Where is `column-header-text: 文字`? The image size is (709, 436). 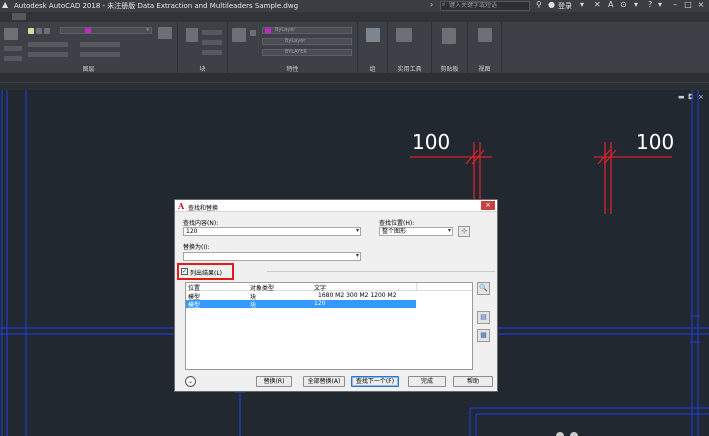 column-header-text: 文字 is located at coordinates (320, 287).